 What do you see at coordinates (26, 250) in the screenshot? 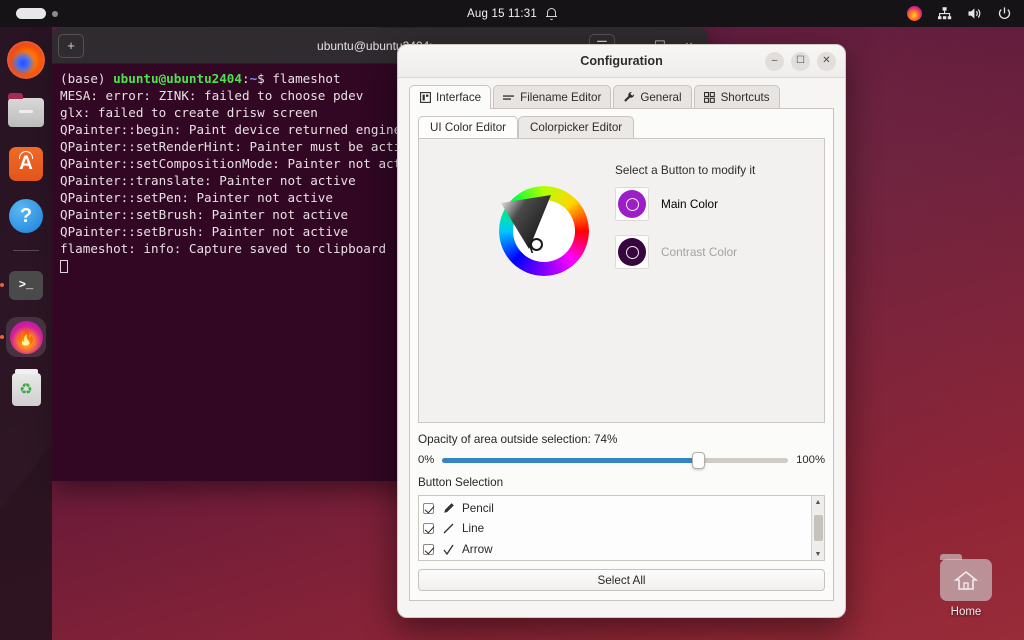
I see `dock-separator` at bounding box center [26, 250].